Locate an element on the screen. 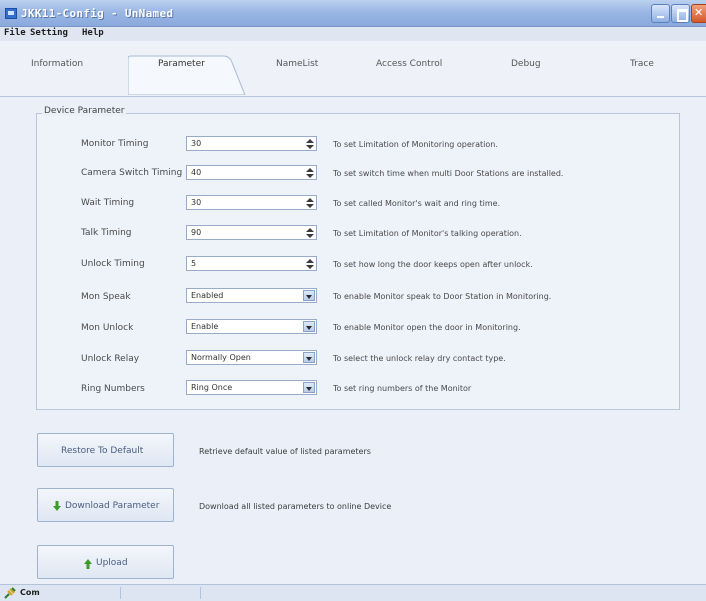 This screenshot has height=601, width=706. param-label: Ring Numbers is located at coordinates (113, 389).